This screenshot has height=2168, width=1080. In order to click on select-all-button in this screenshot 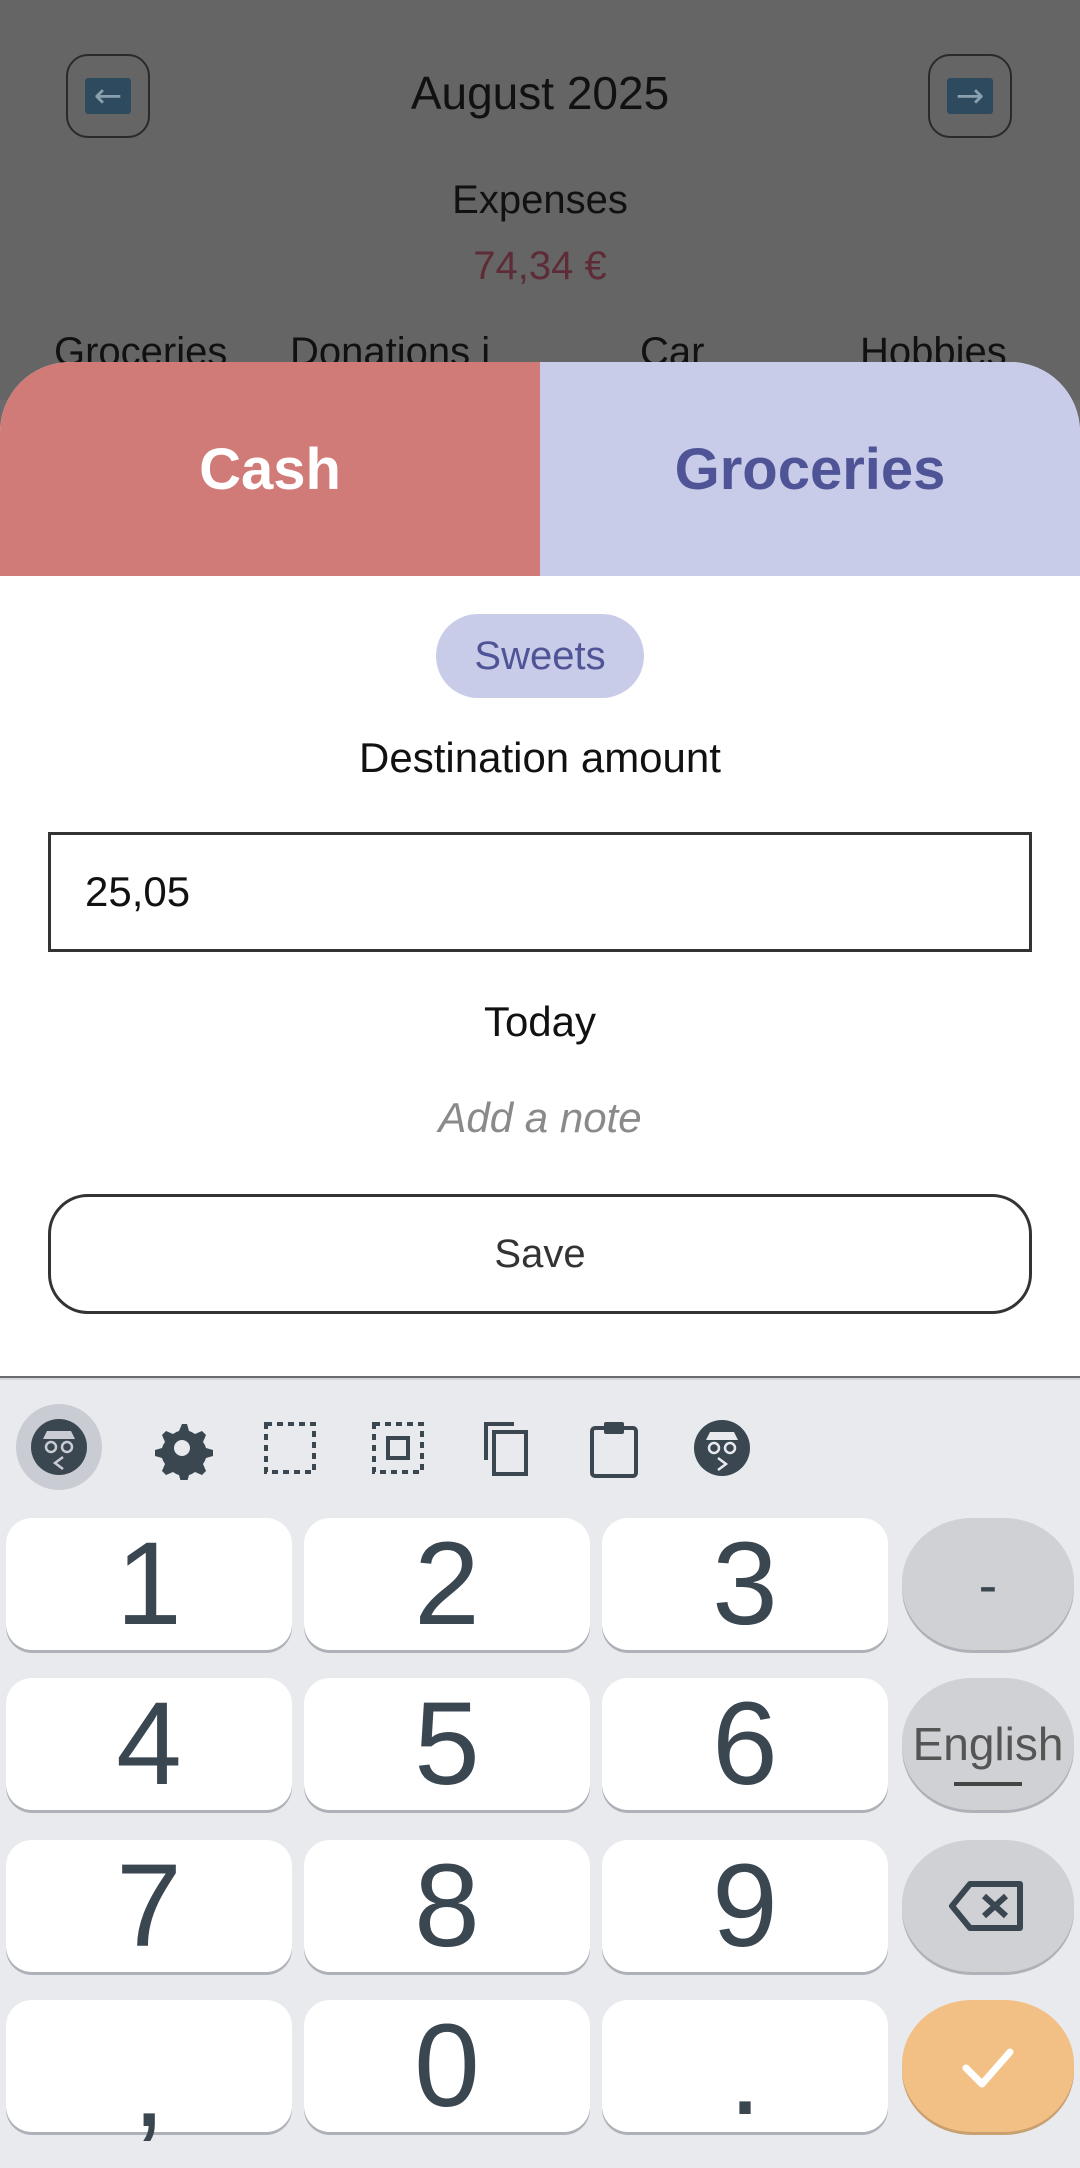, I will do `click(398, 1448)`.